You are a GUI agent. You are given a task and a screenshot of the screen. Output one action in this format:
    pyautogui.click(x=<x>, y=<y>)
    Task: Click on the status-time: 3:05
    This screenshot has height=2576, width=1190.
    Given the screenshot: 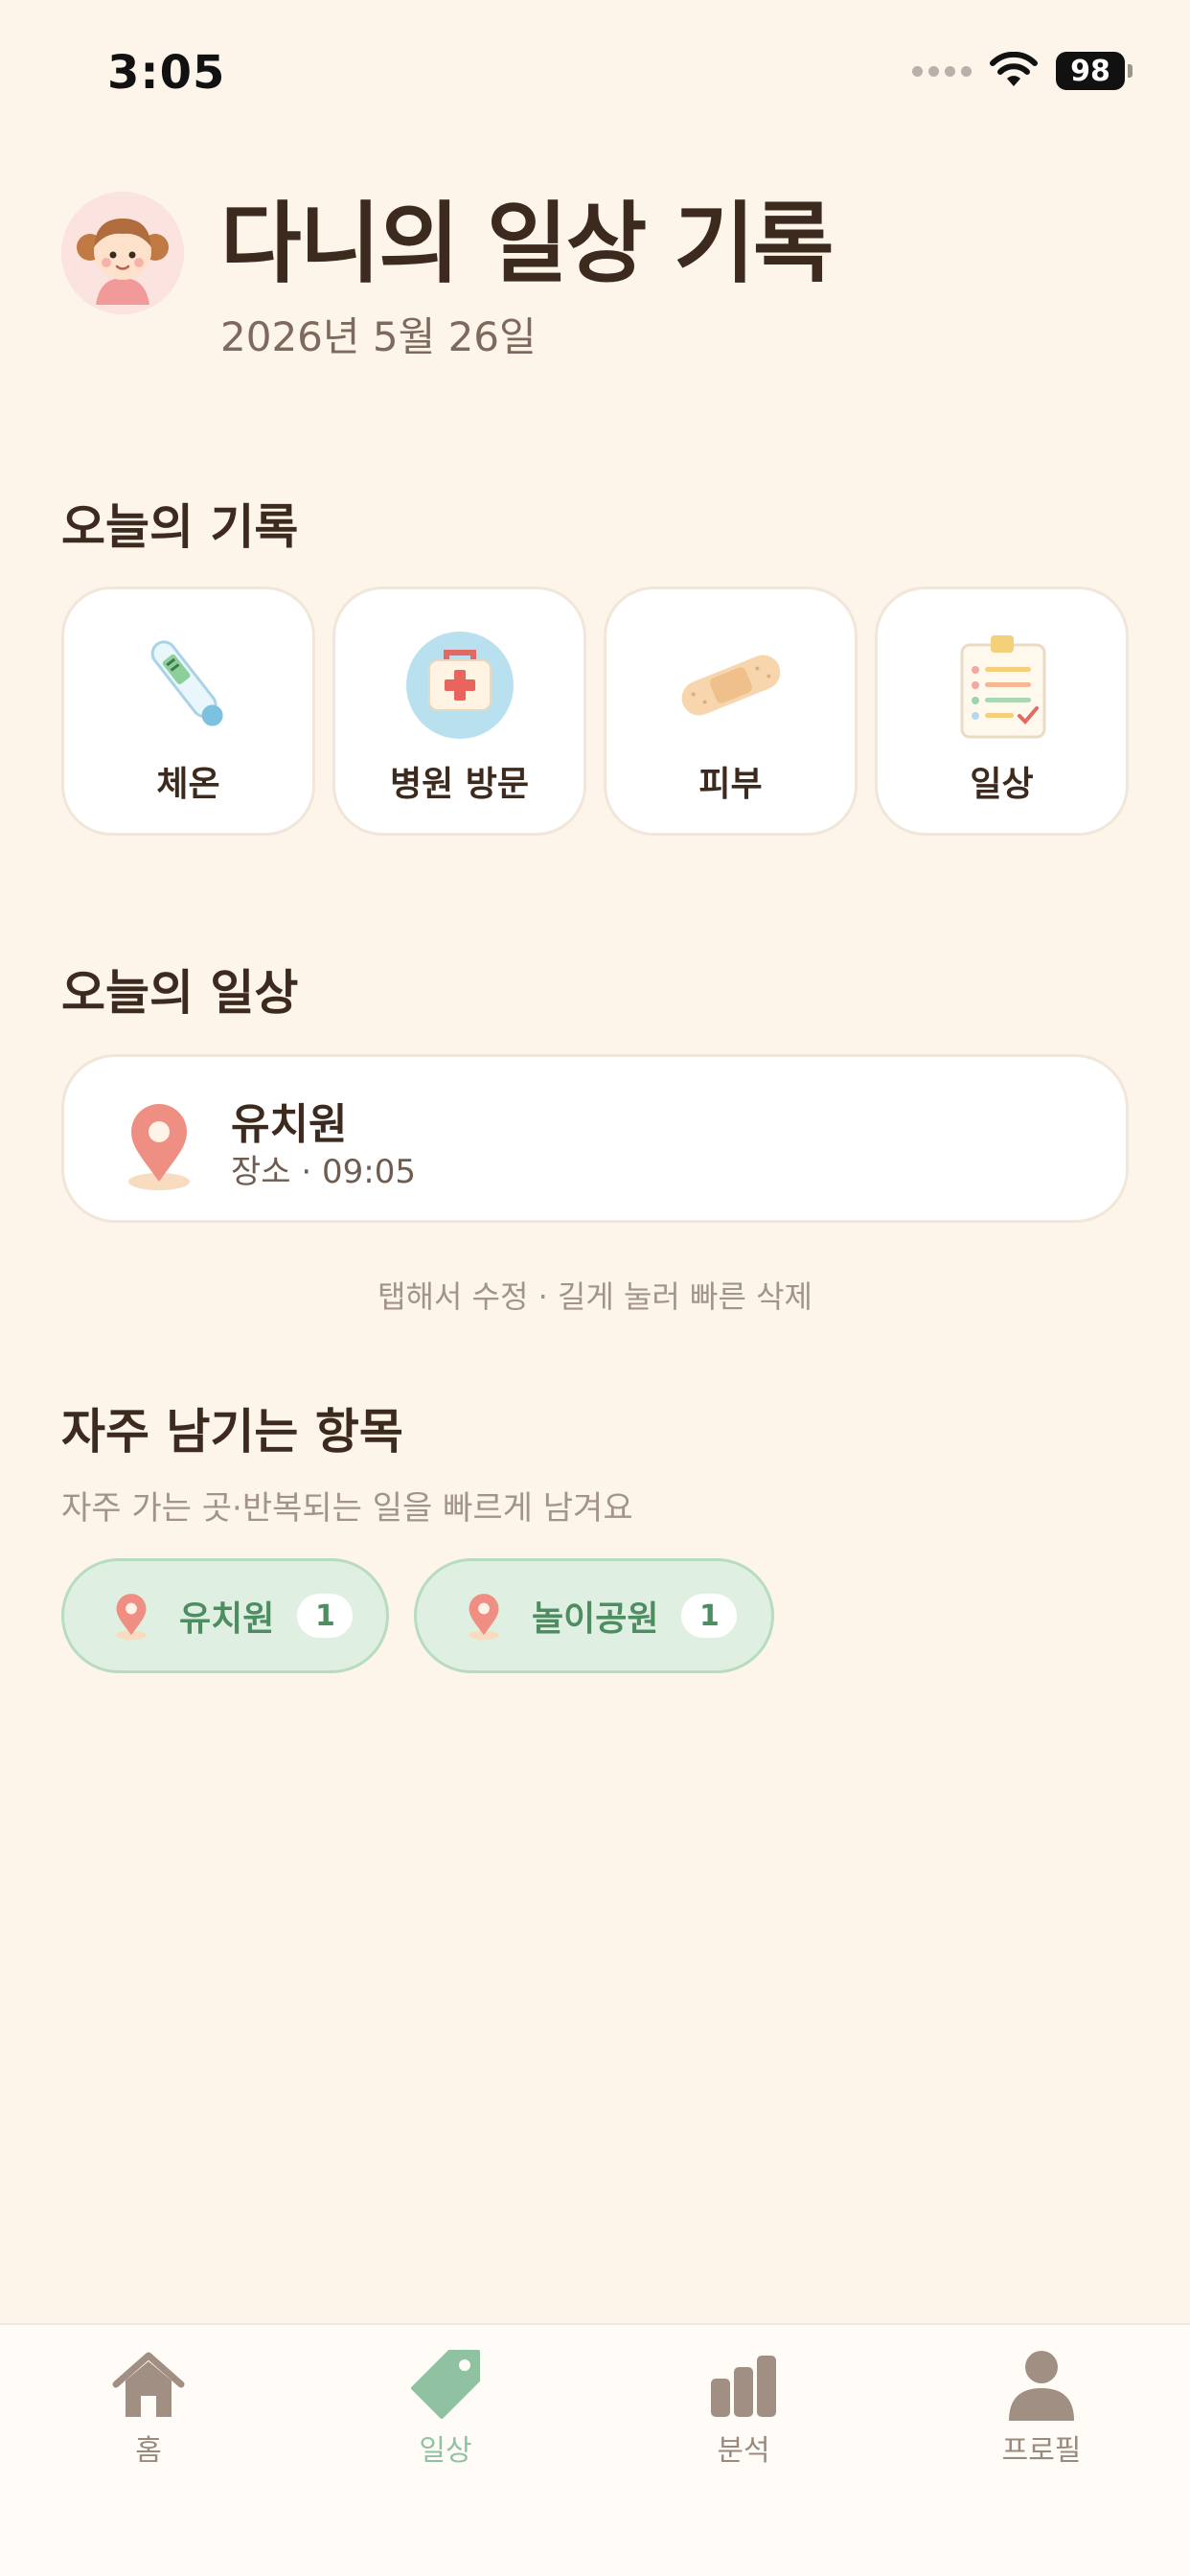 What is the action you would take?
    pyautogui.click(x=167, y=73)
    